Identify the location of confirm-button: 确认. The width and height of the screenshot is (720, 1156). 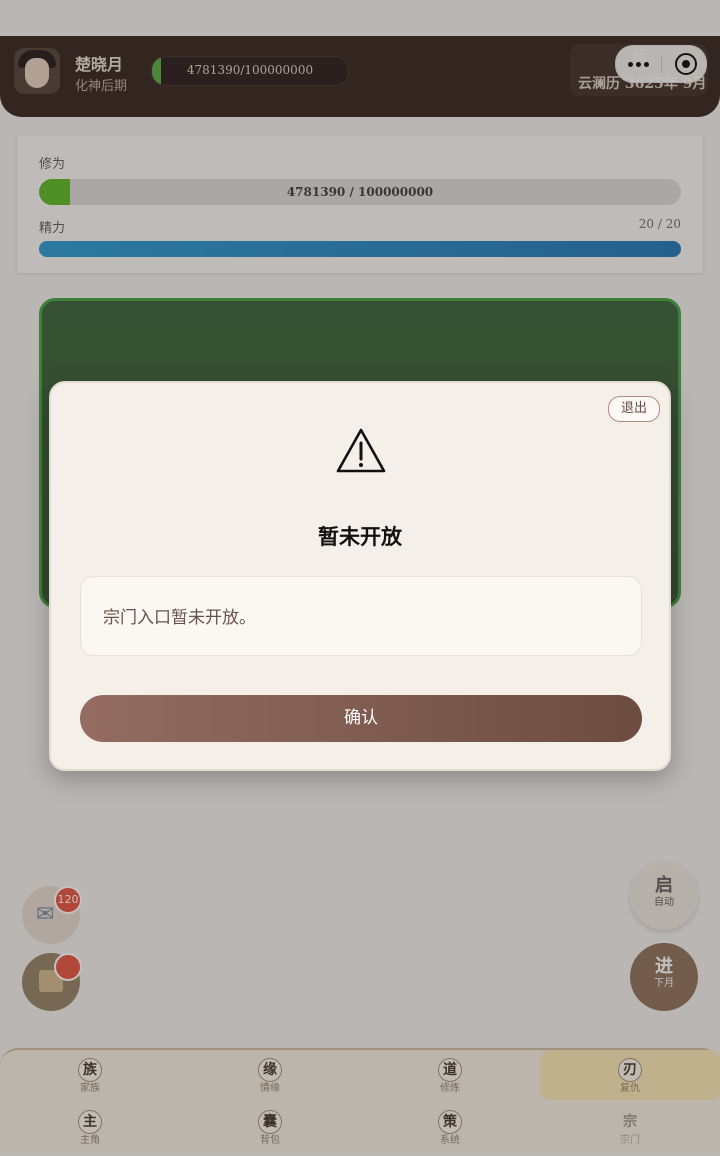
(361, 718).